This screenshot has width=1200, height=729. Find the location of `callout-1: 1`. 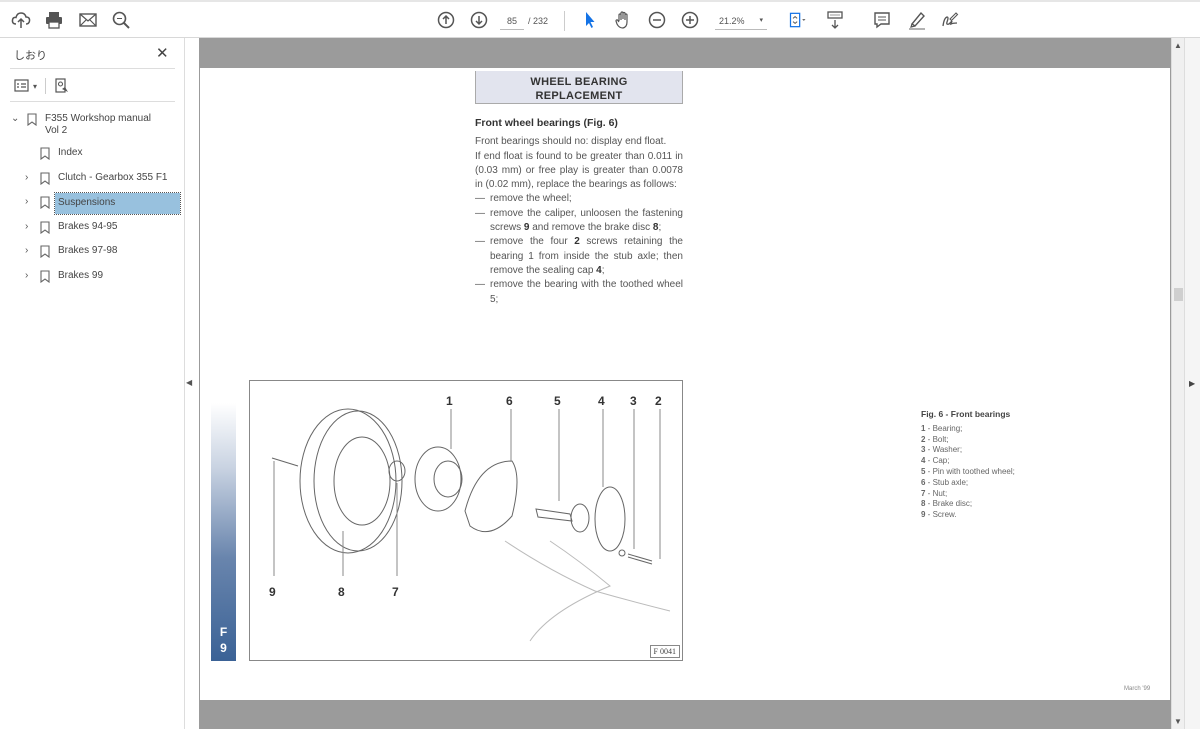

callout-1: 1 is located at coordinates (449, 401).